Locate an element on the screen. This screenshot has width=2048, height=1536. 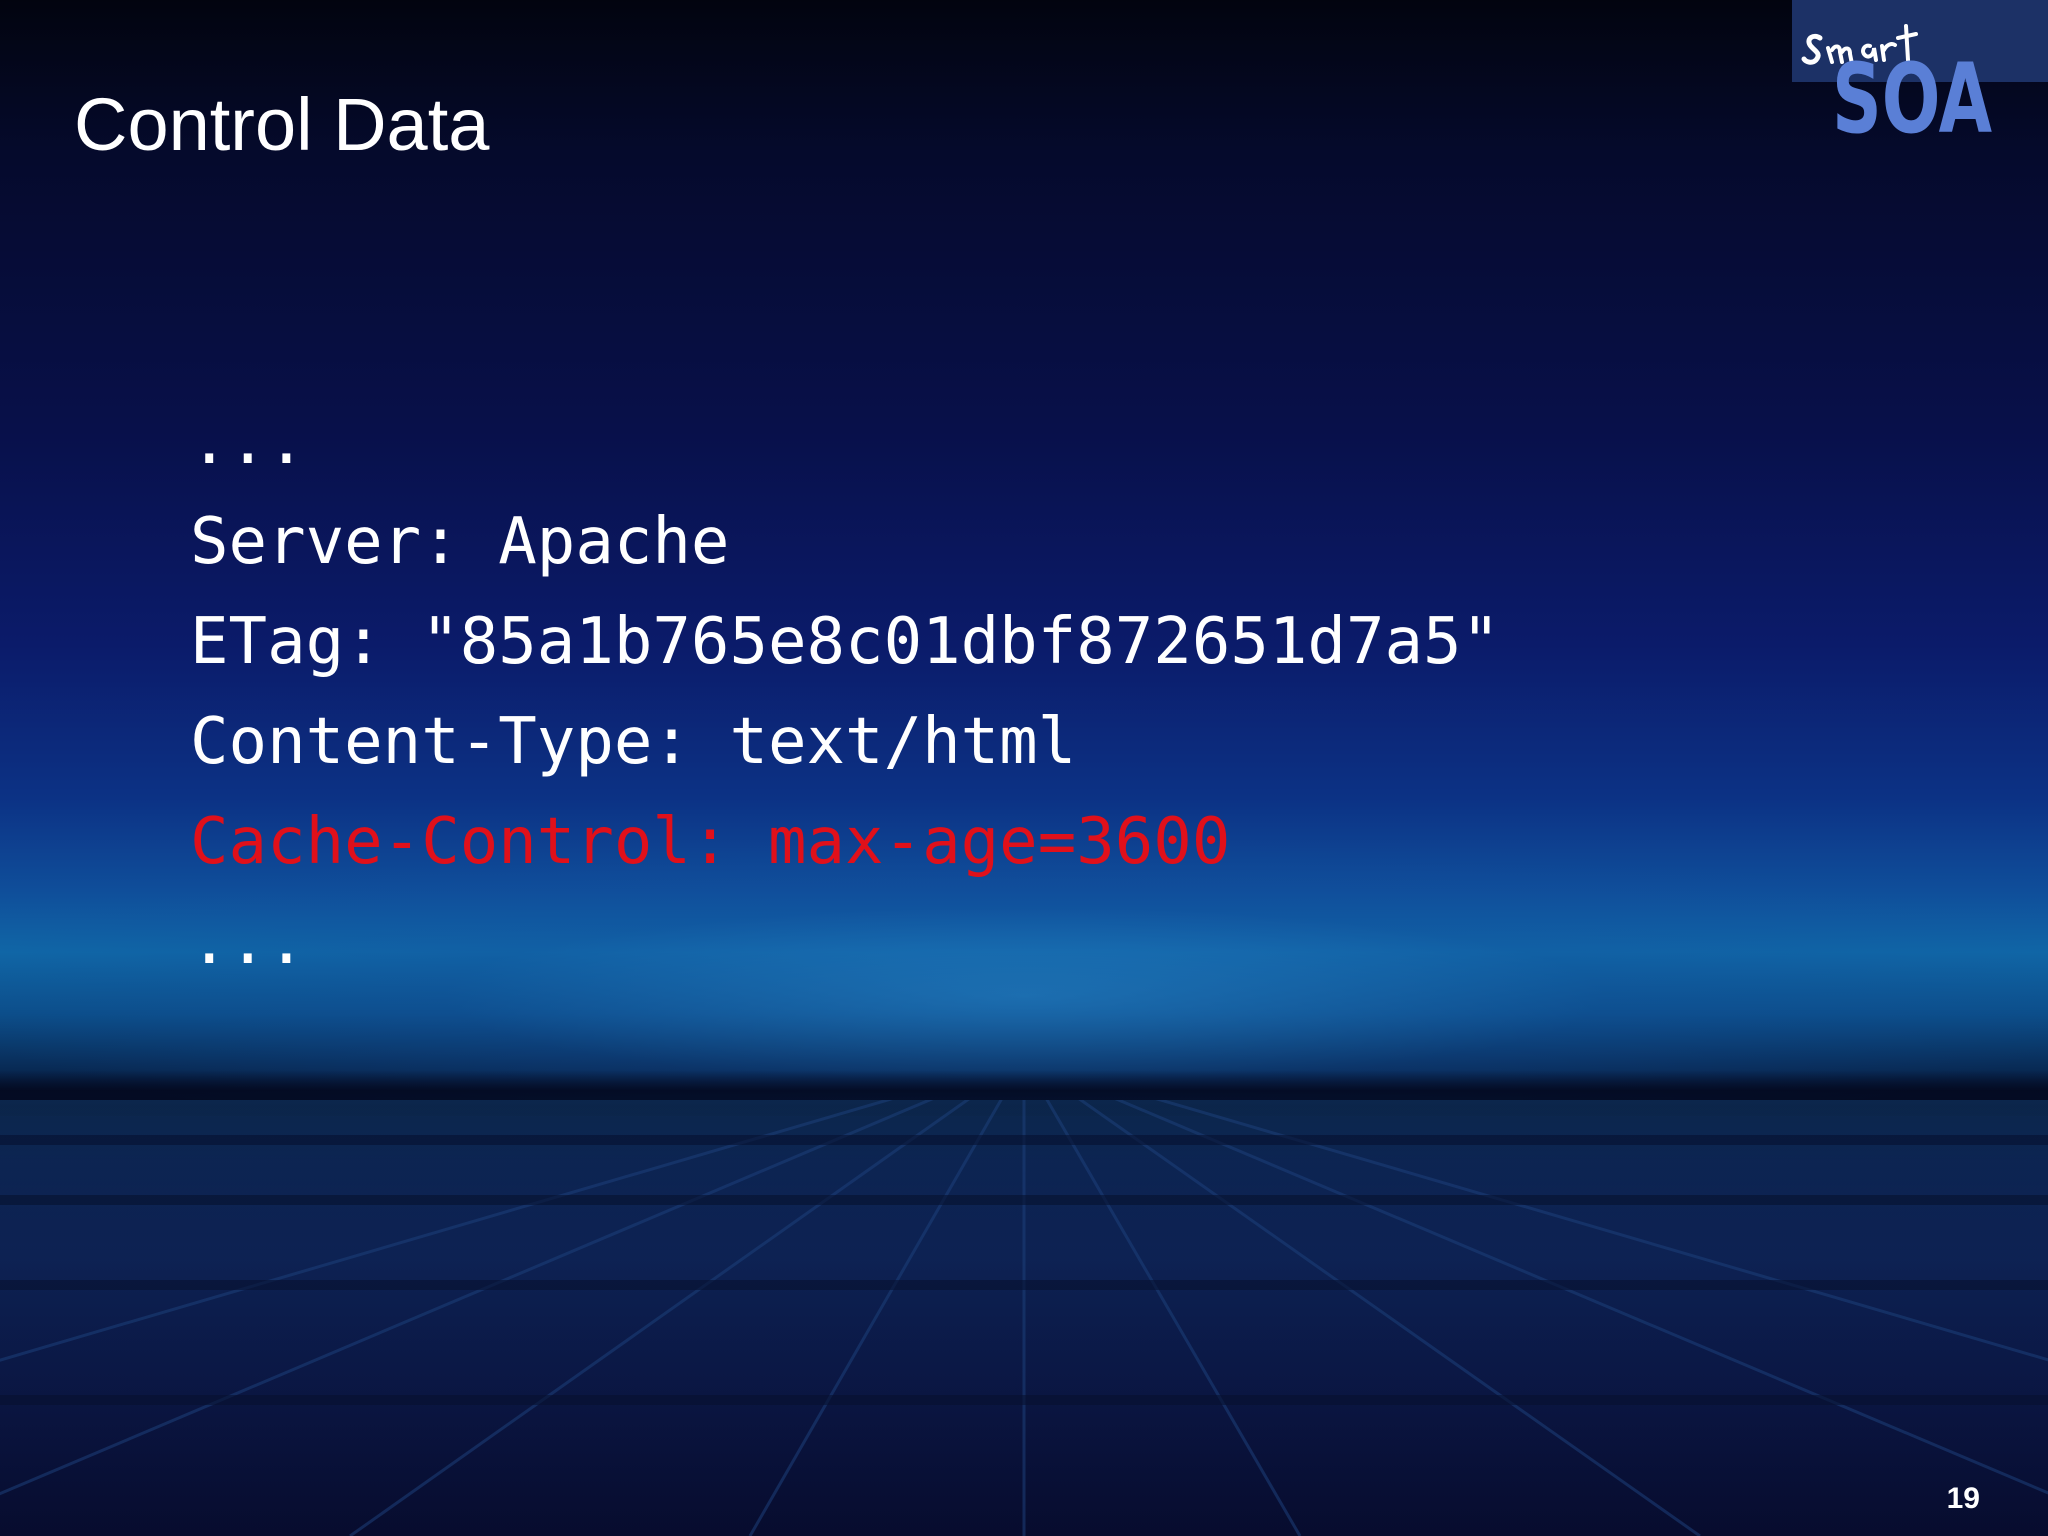
code-line-server: Server: Apache is located at coordinates (460, 542).